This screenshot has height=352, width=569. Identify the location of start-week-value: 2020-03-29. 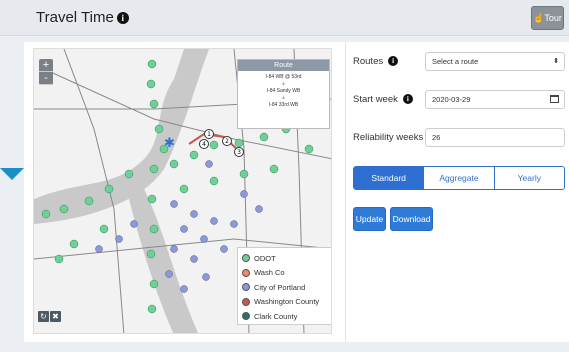
(451, 99).